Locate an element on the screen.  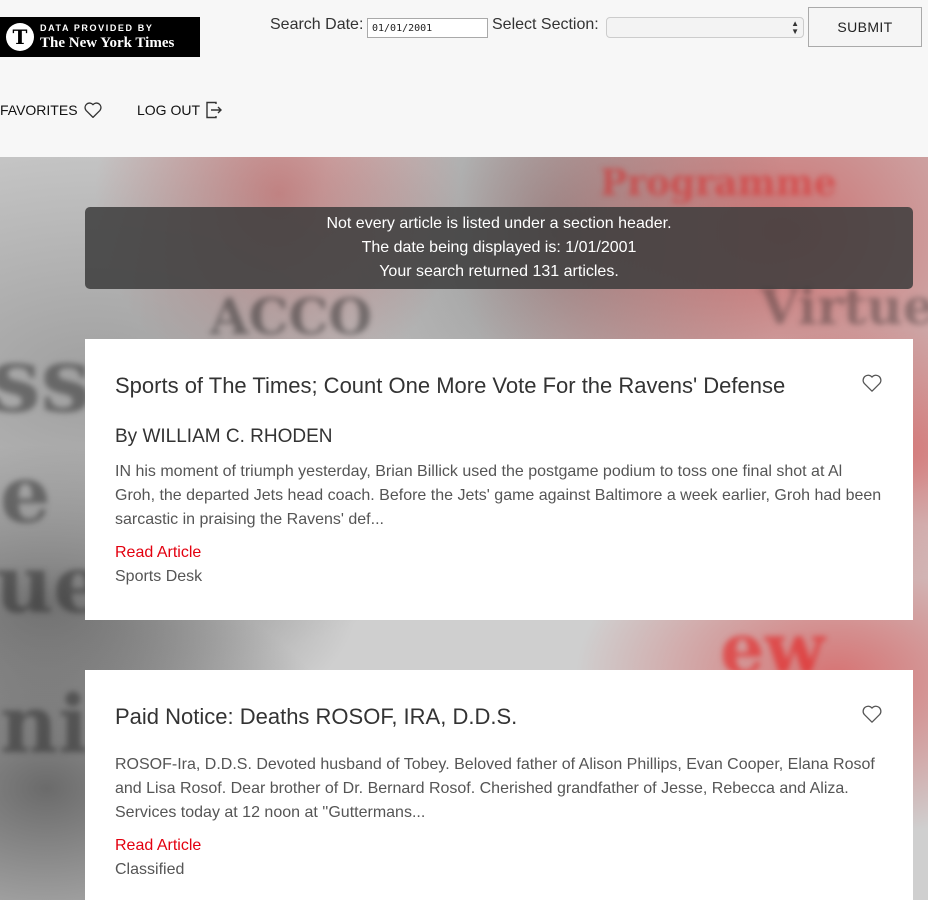
logo-line1: DATA PROVIDED BY is located at coordinates (97, 27).